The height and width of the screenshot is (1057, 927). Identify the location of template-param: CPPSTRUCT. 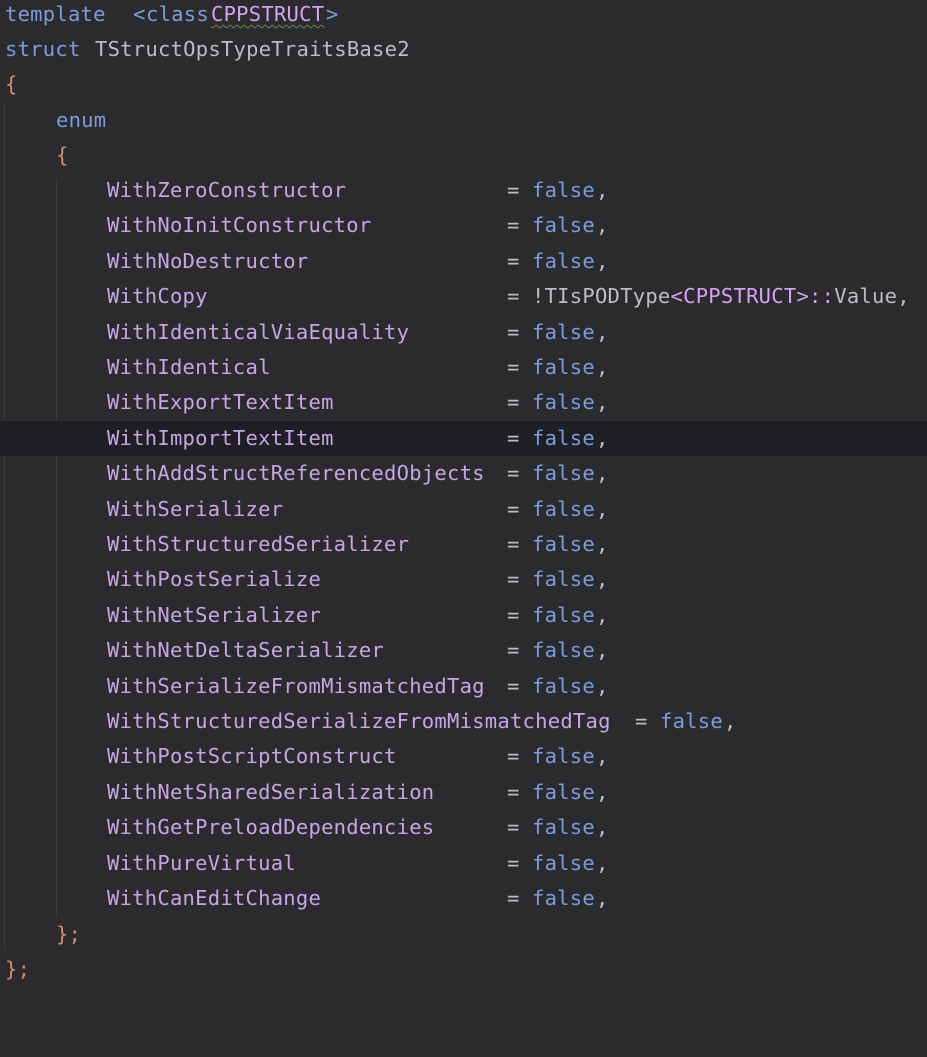
(740, 296).